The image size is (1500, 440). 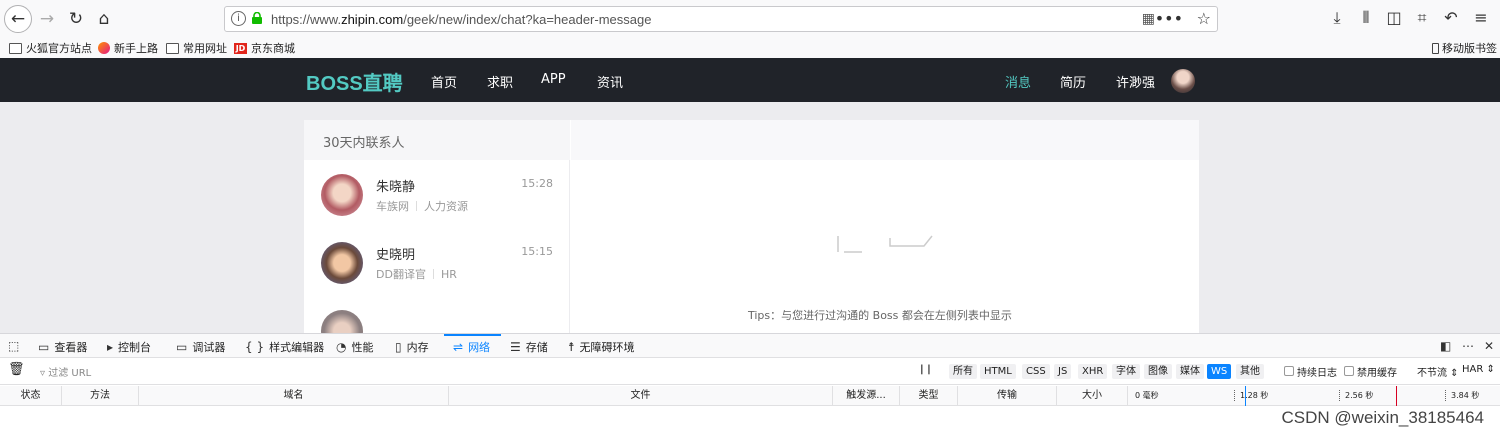 What do you see at coordinates (1462, 395) in the screenshot?
I see `timeline-tick: 3.84 秒` at bounding box center [1462, 395].